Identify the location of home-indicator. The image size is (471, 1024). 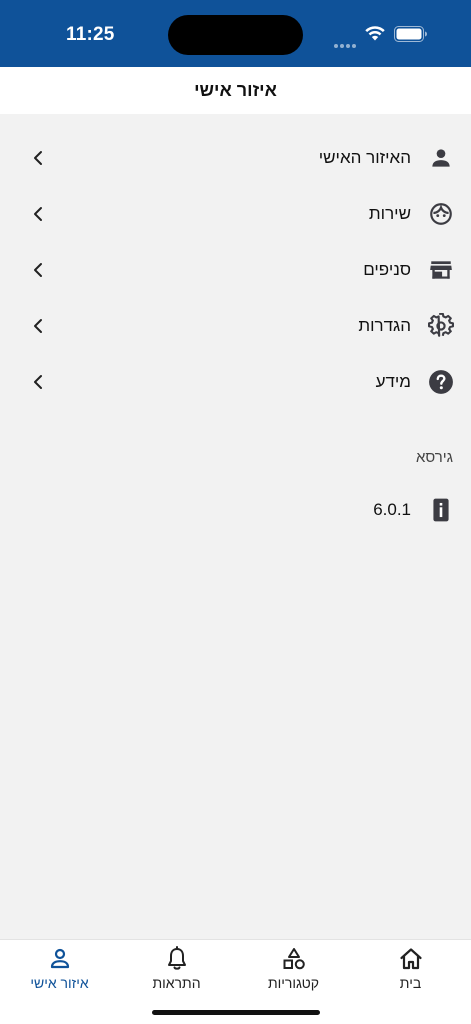
(236, 1012).